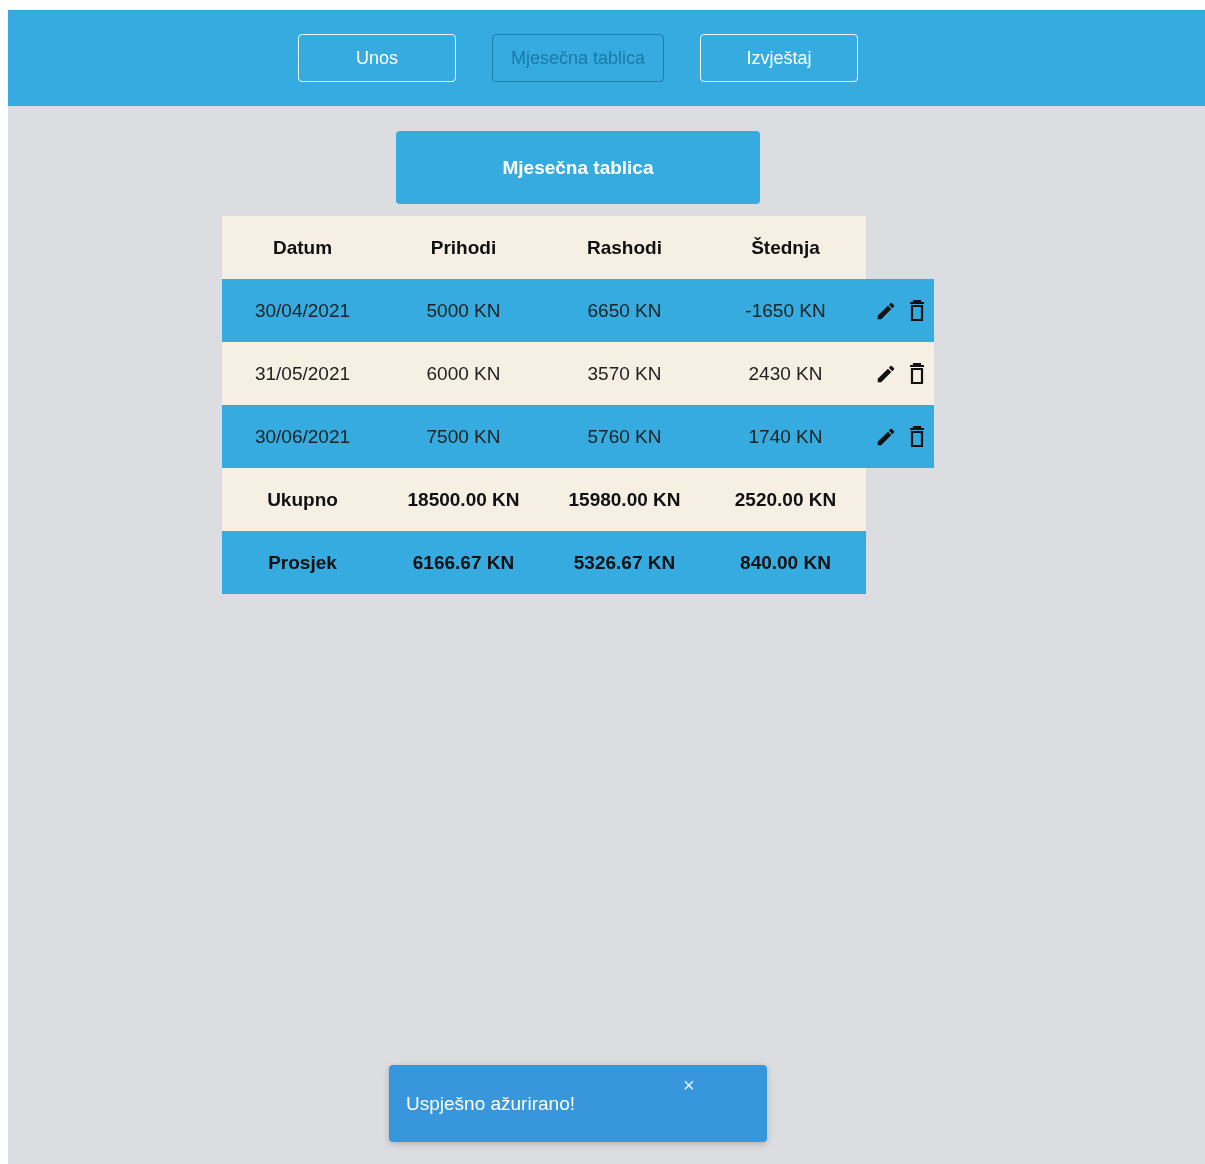  Describe the element at coordinates (779, 58) in the screenshot. I see `nav-tab: Izvještaj` at that location.